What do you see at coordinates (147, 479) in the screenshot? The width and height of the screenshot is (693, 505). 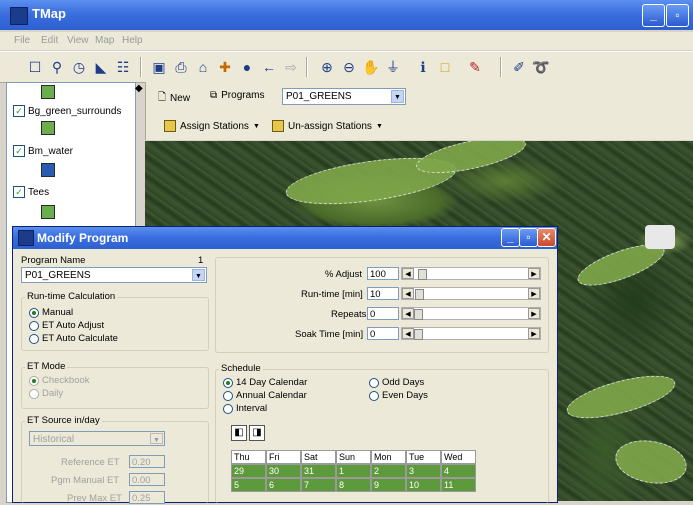 I see `pgm-manual-et-field: 0.00` at bounding box center [147, 479].